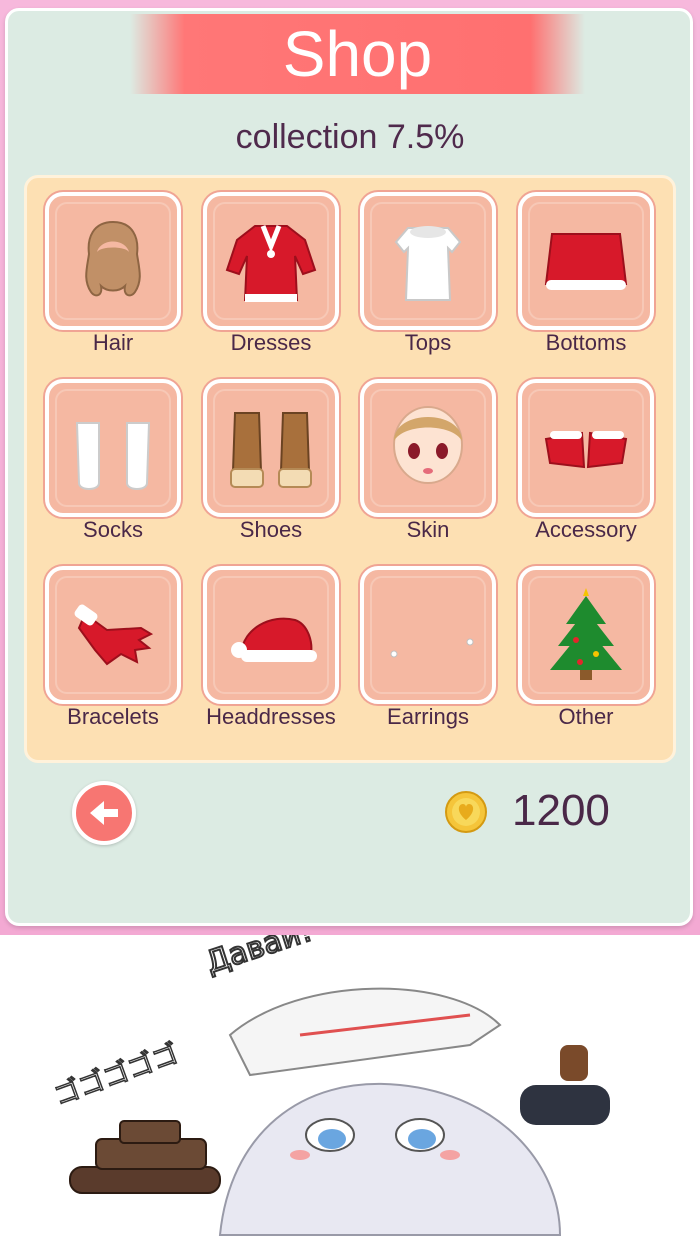  Describe the element at coordinates (271, 529) in the screenshot. I see `category-label: Shoes` at that location.